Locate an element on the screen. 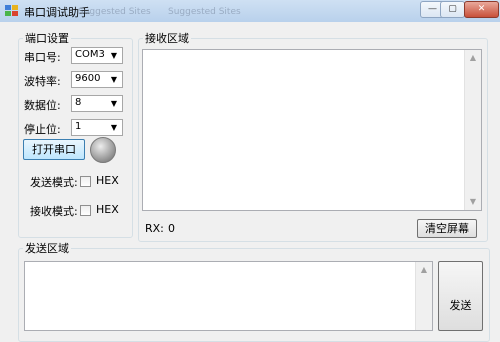 This screenshot has height=342, width=500. receive-hex-checkbox is located at coordinates (85, 210).